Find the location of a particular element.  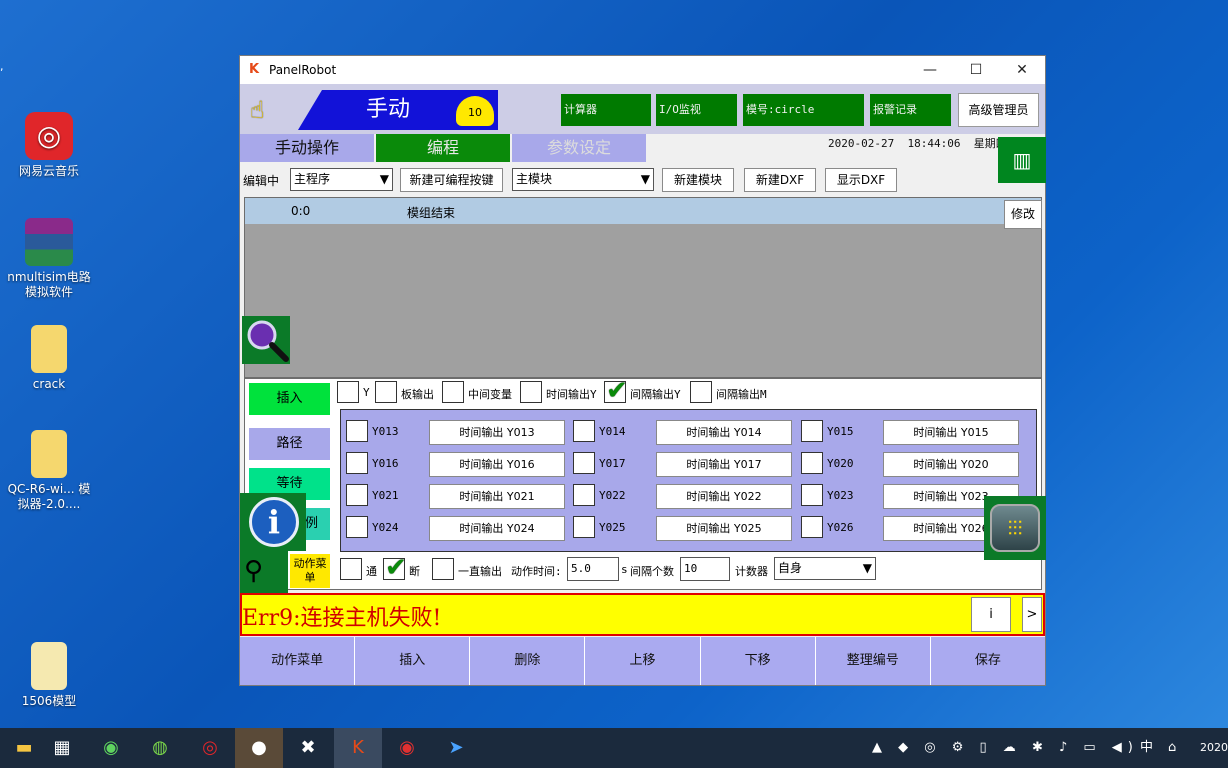

action-time-input: 5.0 is located at coordinates (593, 569).